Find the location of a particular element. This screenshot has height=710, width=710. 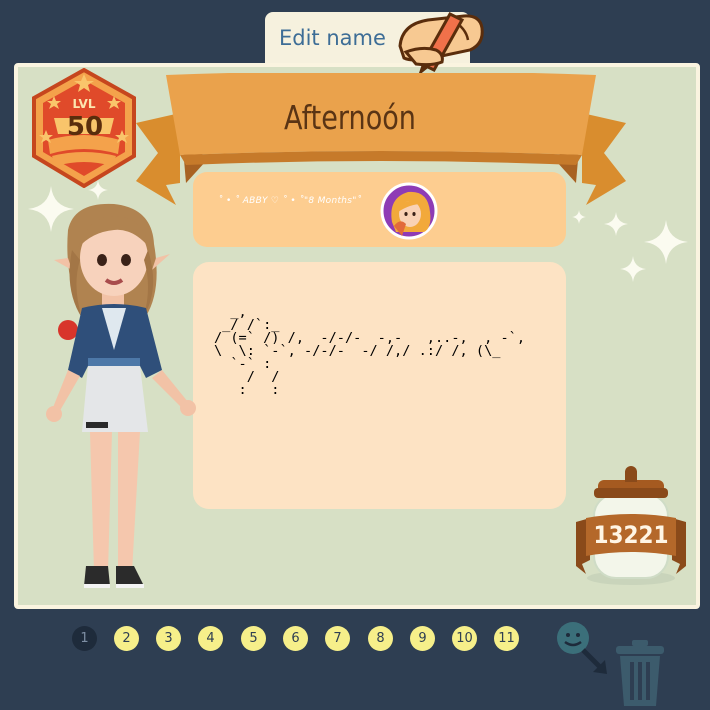

friend-avatar-icon is located at coordinates (409, 211).